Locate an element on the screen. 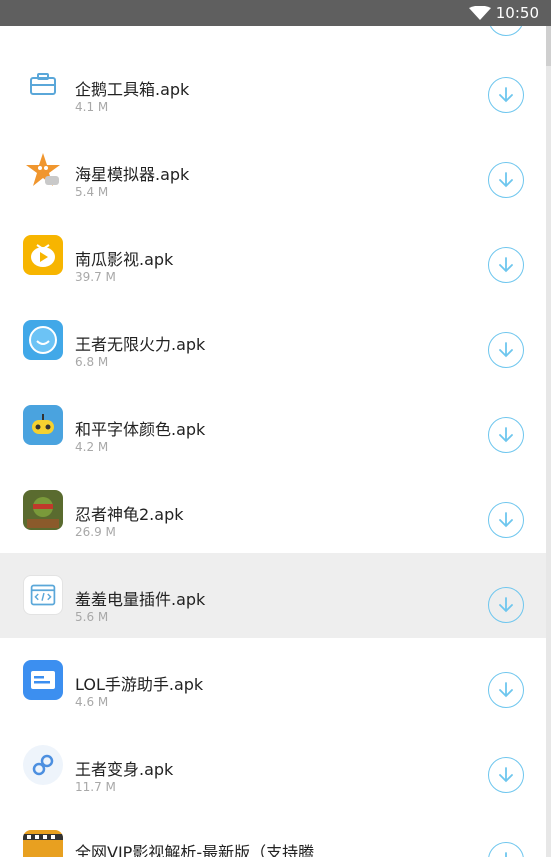 The width and height of the screenshot is (551, 857). app-size: 4.6 M is located at coordinates (92, 702).